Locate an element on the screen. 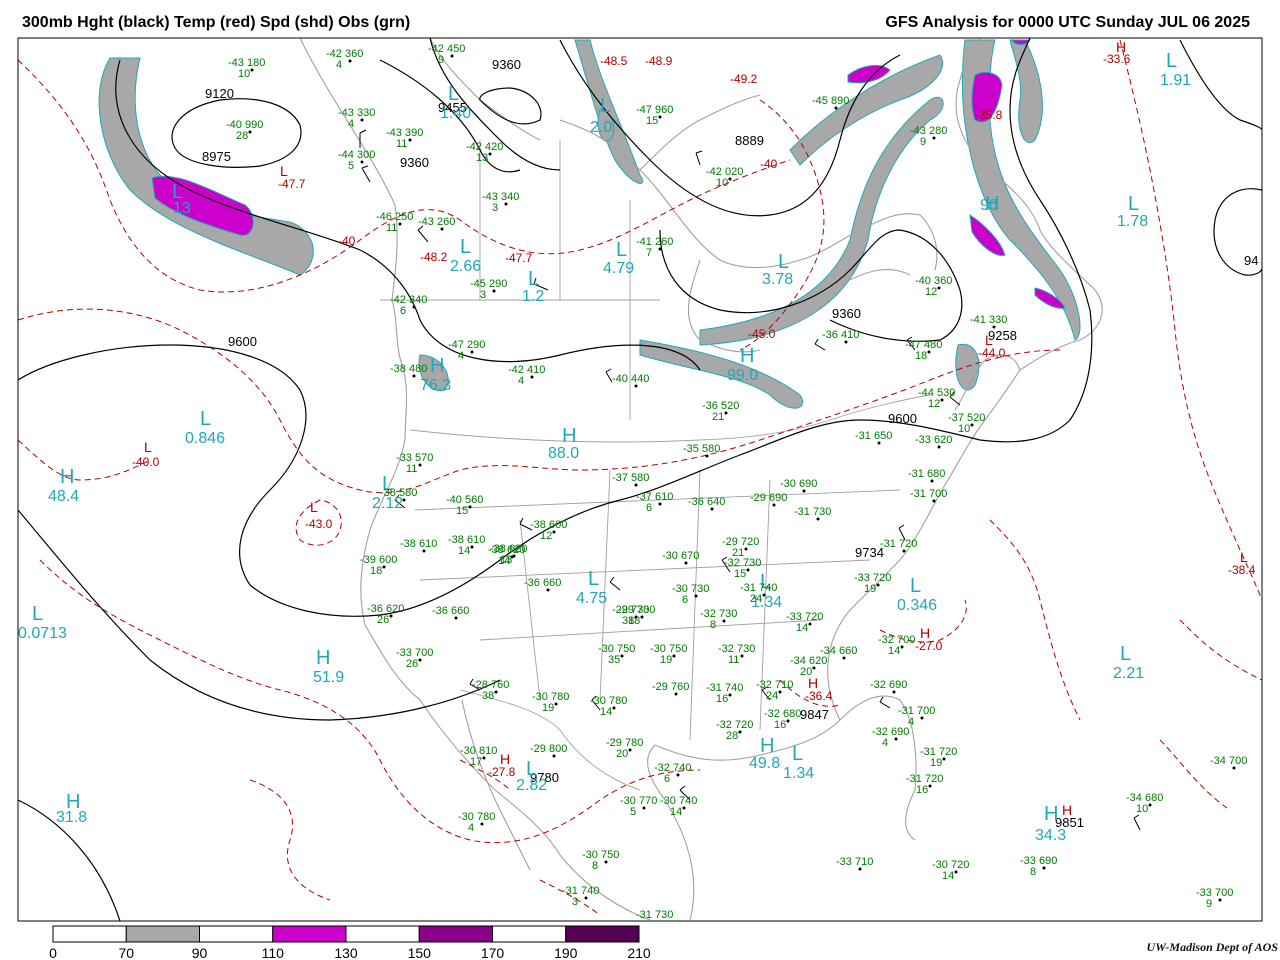 The image size is (1280, 960). legend-tick-label: 150 is located at coordinates (420, 952).